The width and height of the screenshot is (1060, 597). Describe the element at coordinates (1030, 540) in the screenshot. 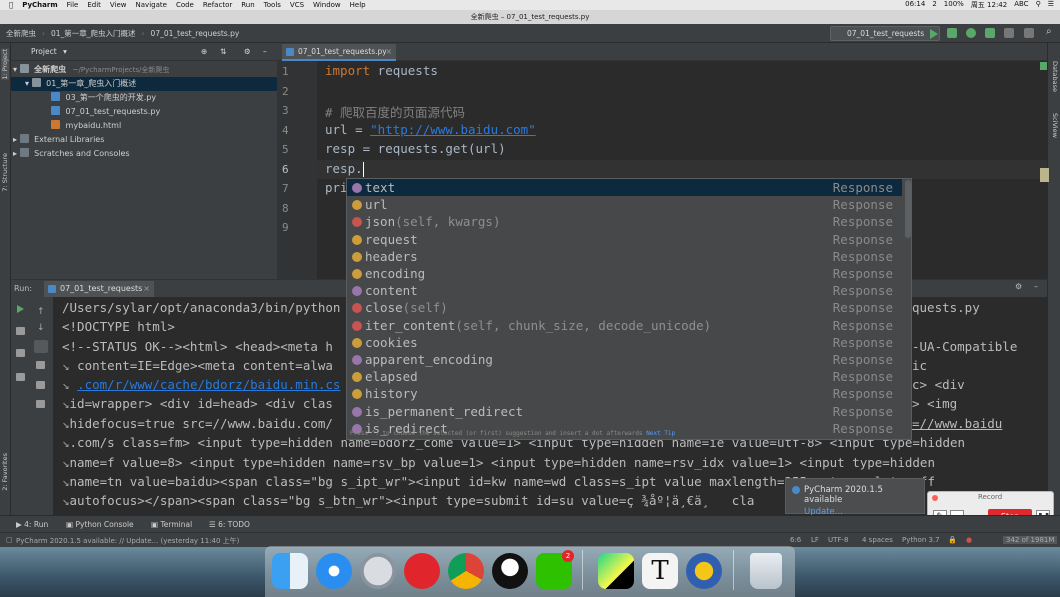

I see `memory-indicator: 342 of 1981M` at that location.